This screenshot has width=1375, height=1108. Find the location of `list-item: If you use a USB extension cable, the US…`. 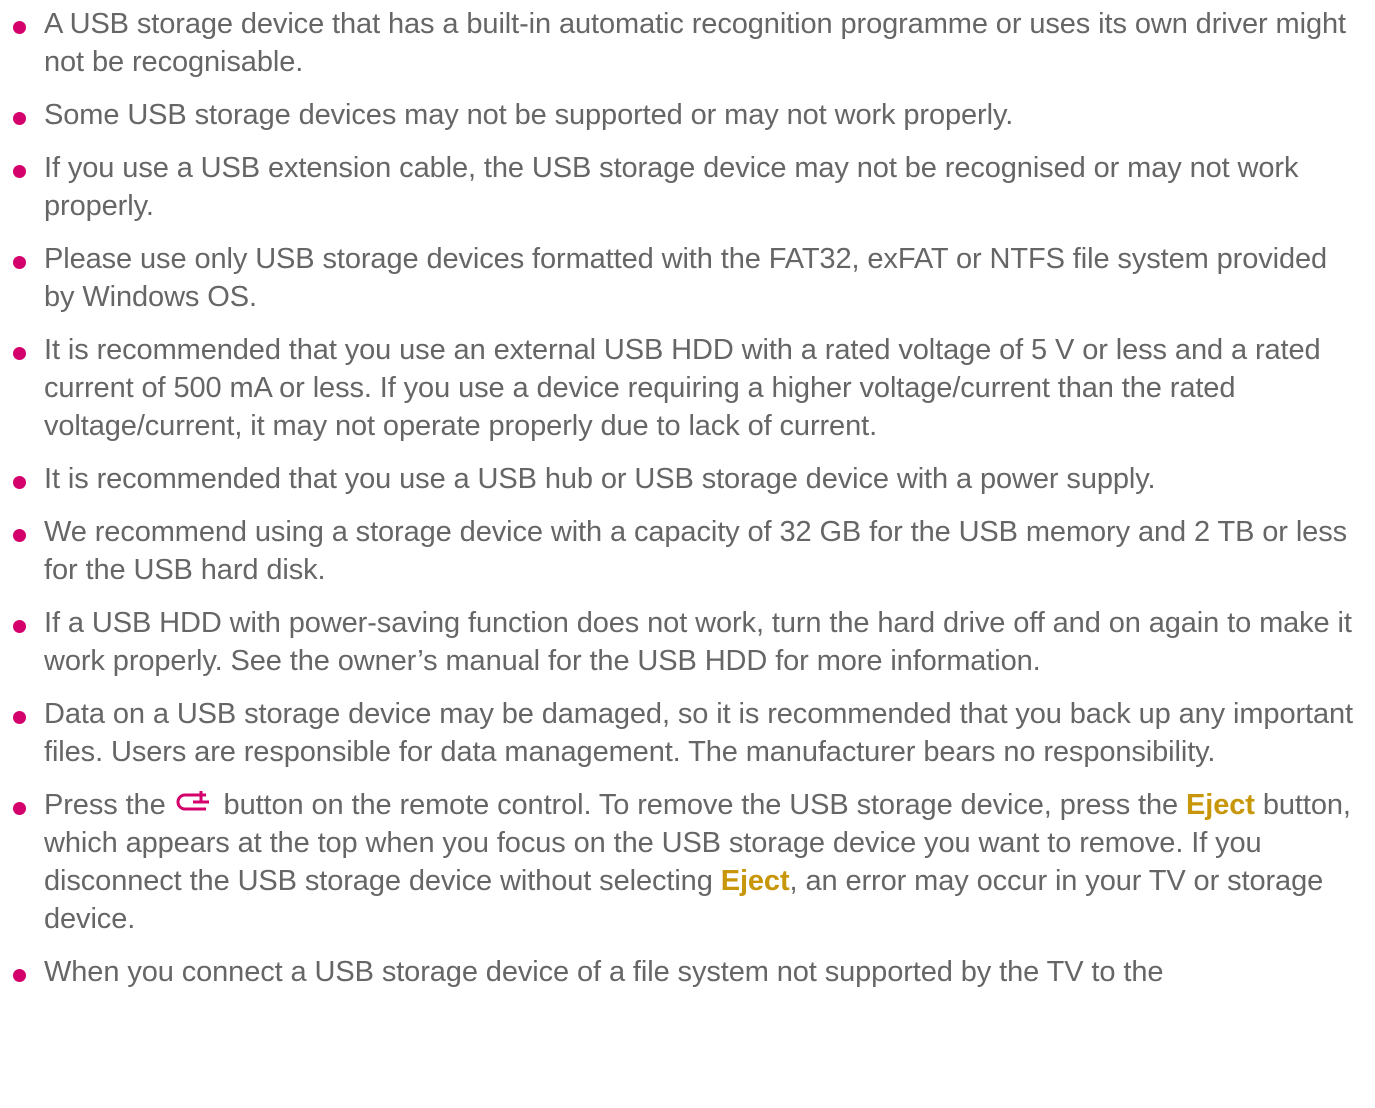

list-item: If you use a USB extension cable, the US… is located at coordinates (687, 187).